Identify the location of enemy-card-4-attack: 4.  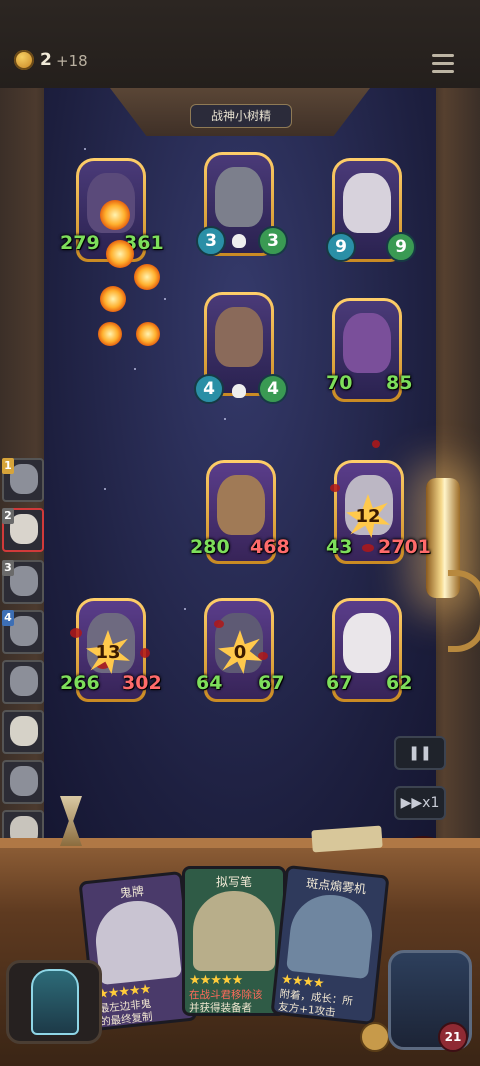
(209, 389).